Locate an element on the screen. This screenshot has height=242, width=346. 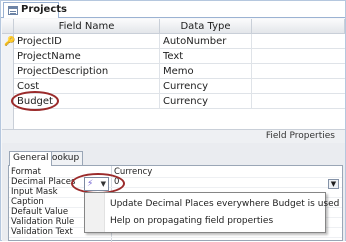
property-label: Format is located at coordinates (26, 172).